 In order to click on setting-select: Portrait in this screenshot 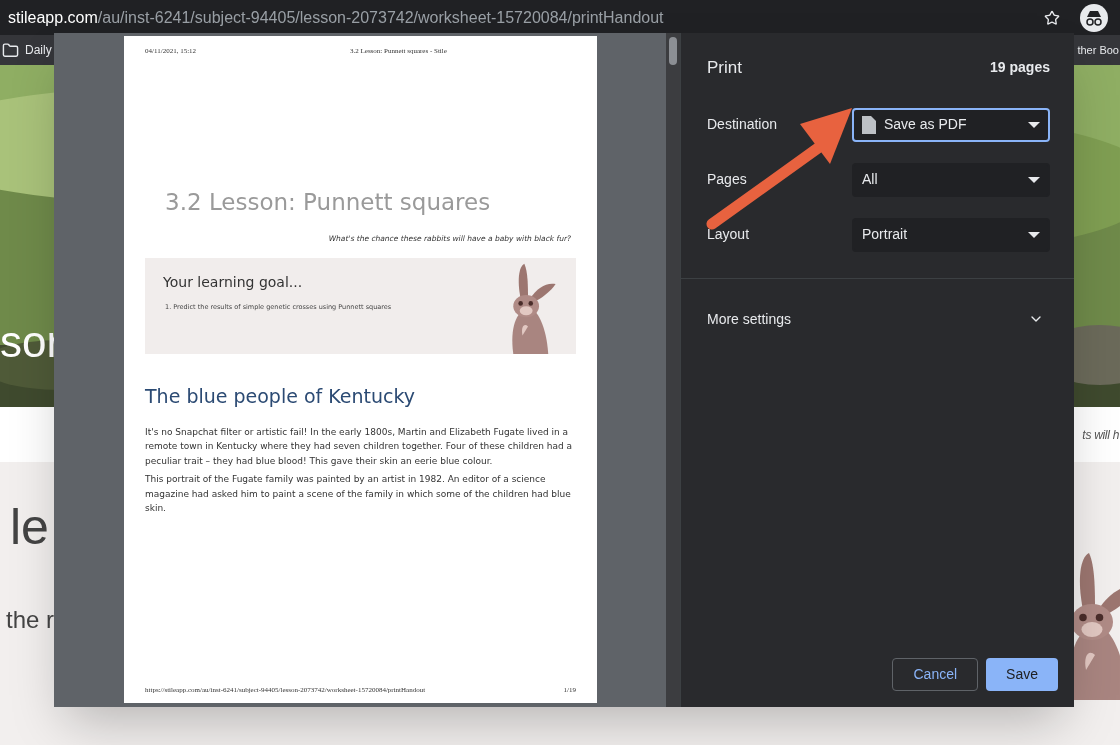, I will do `click(951, 234)`.